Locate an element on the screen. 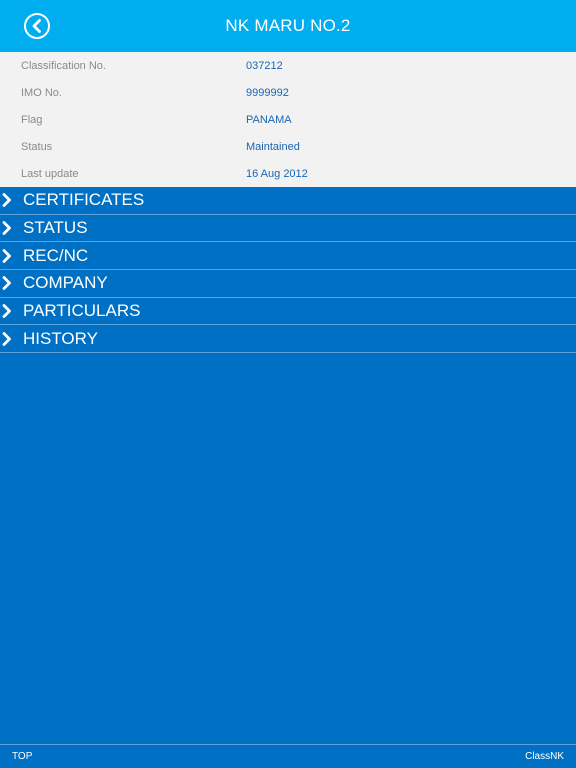  info-row-imo: IMO No. 9999992 is located at coordinates (288, 92).